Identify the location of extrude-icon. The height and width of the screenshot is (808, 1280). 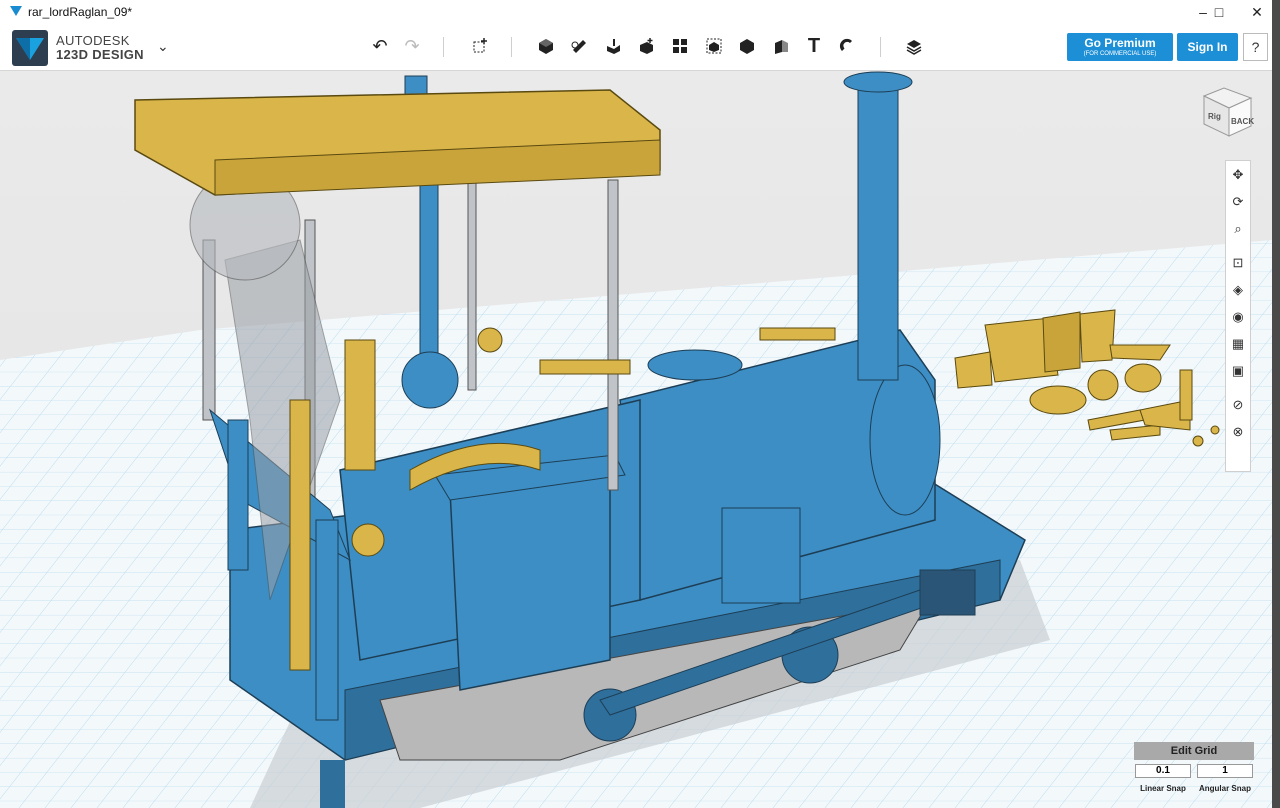
(613, 46).